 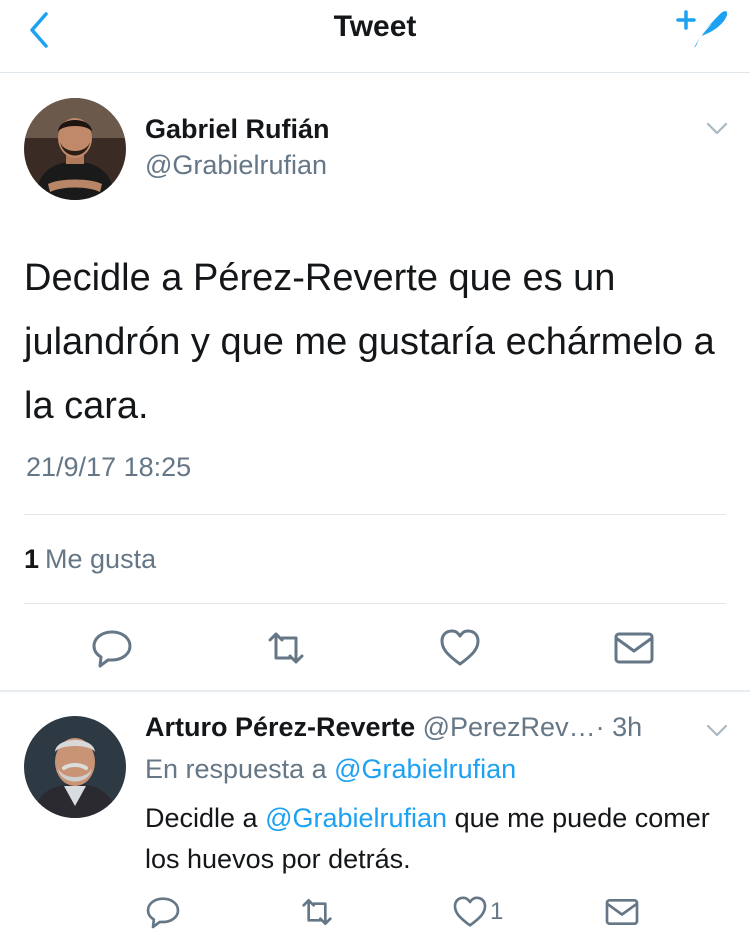 I want to click on reply-author-name: Arturo Pérez-Reverte, so click(x=280, y=727).